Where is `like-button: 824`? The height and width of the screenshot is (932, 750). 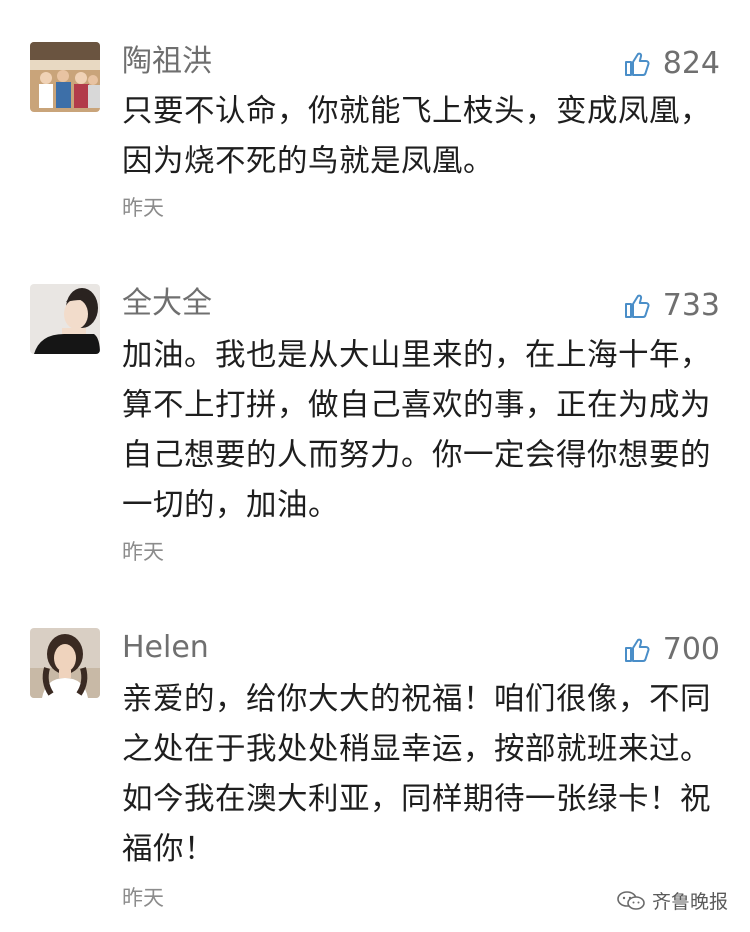 like-button: 824 is located at coordinates (671, 64).